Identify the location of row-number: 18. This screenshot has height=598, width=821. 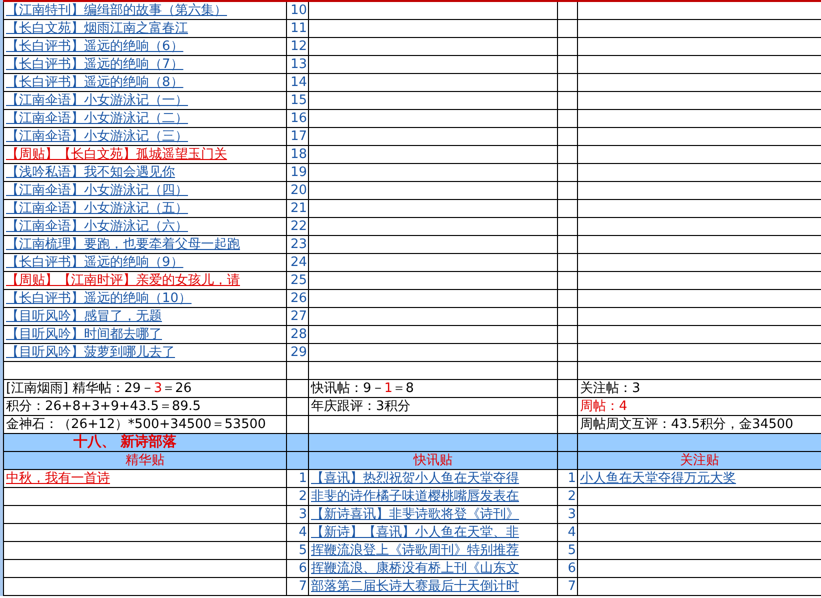
(298, 154).